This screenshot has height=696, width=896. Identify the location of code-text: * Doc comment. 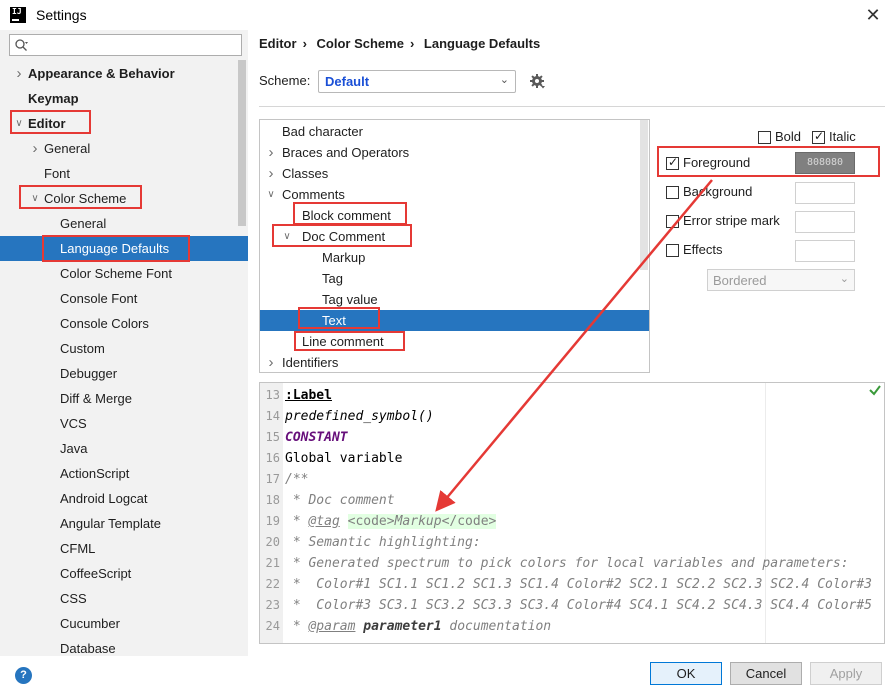
(340, 500).